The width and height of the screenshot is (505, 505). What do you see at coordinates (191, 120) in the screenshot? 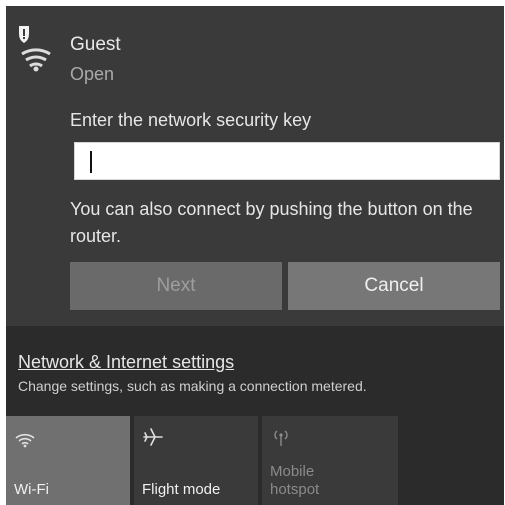
I see `security-key-label: Enter the network security key` at bounding box center [191, 120].